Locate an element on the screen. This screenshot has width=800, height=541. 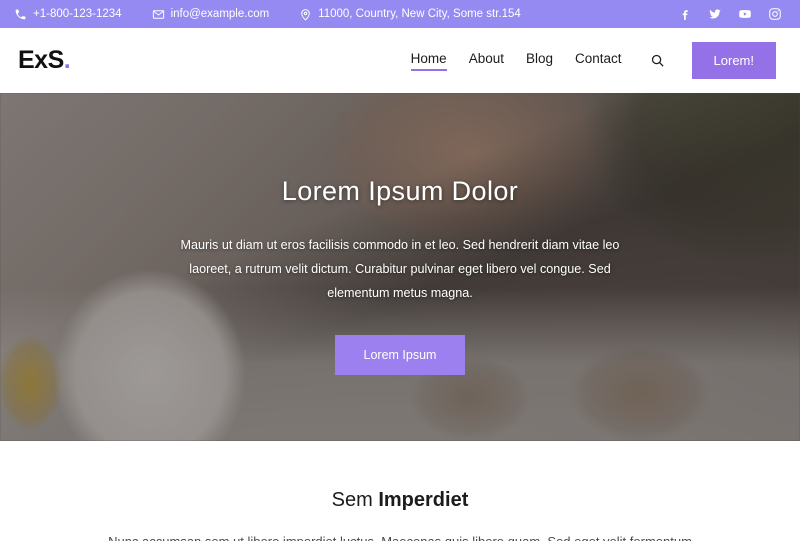
youtube-icon is located at coordinates (745, 14).